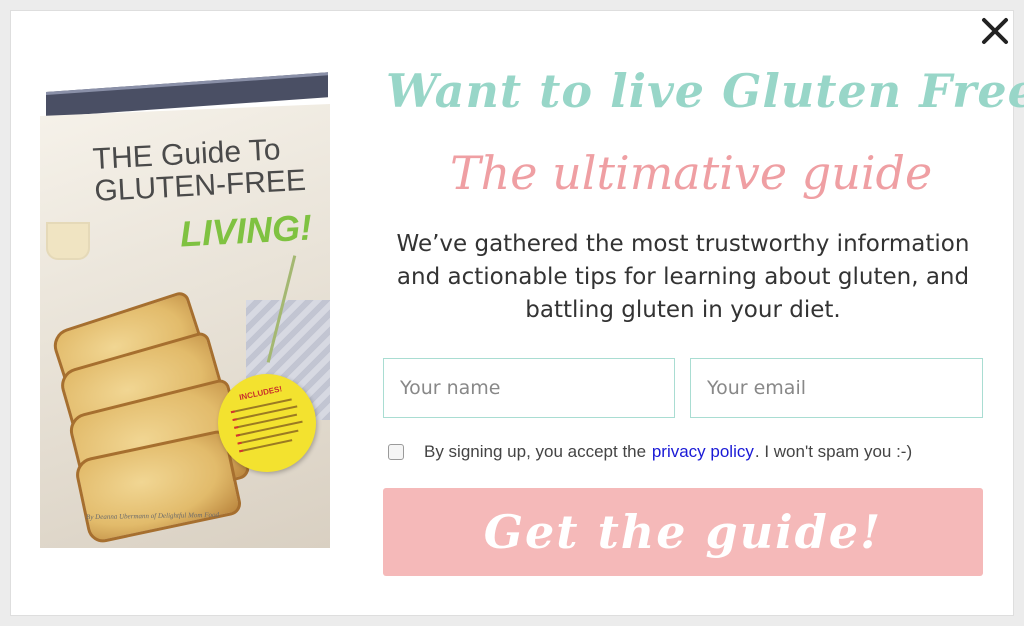 The image size is (1024, 626). What do you see at coordinates (68, 241) in the screenshot?
I see `tea-cup-image` at bounding box center [68, 241].